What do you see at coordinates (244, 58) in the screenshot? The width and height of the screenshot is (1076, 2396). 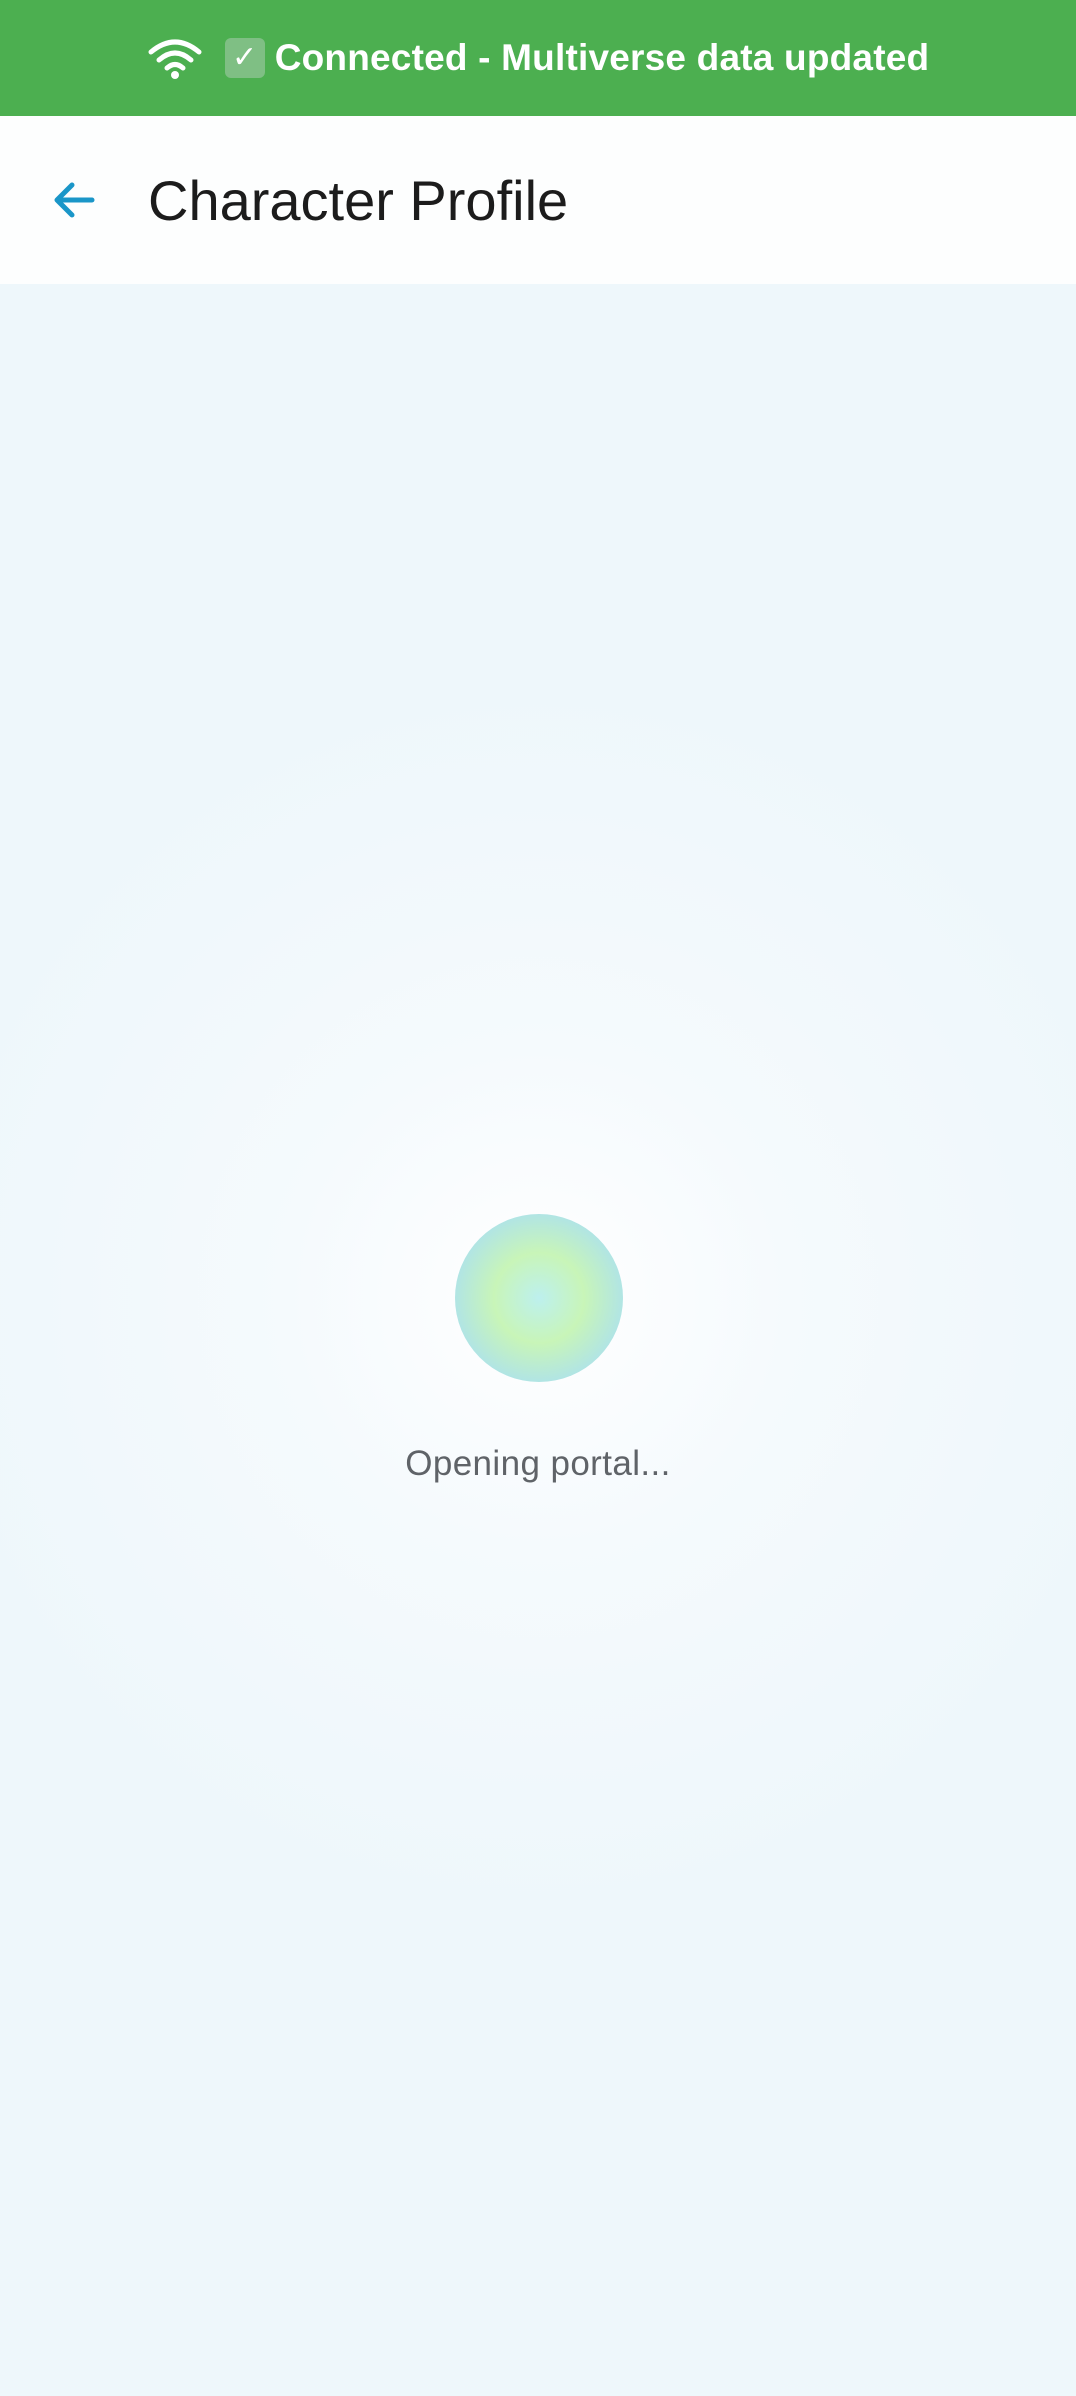 I see `check-mark-icon: ✓` at bounding box center [244, 58].